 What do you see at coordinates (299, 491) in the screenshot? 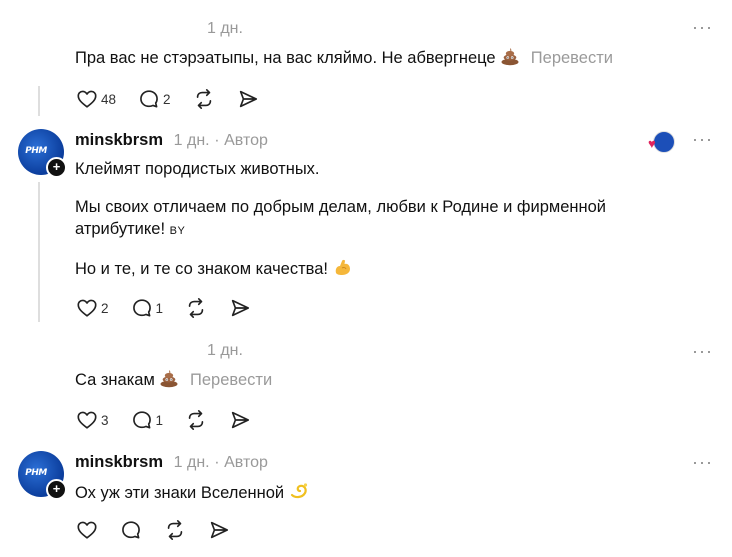
I see `dizzy-emoji-icon` at bounding box center [299, 491].